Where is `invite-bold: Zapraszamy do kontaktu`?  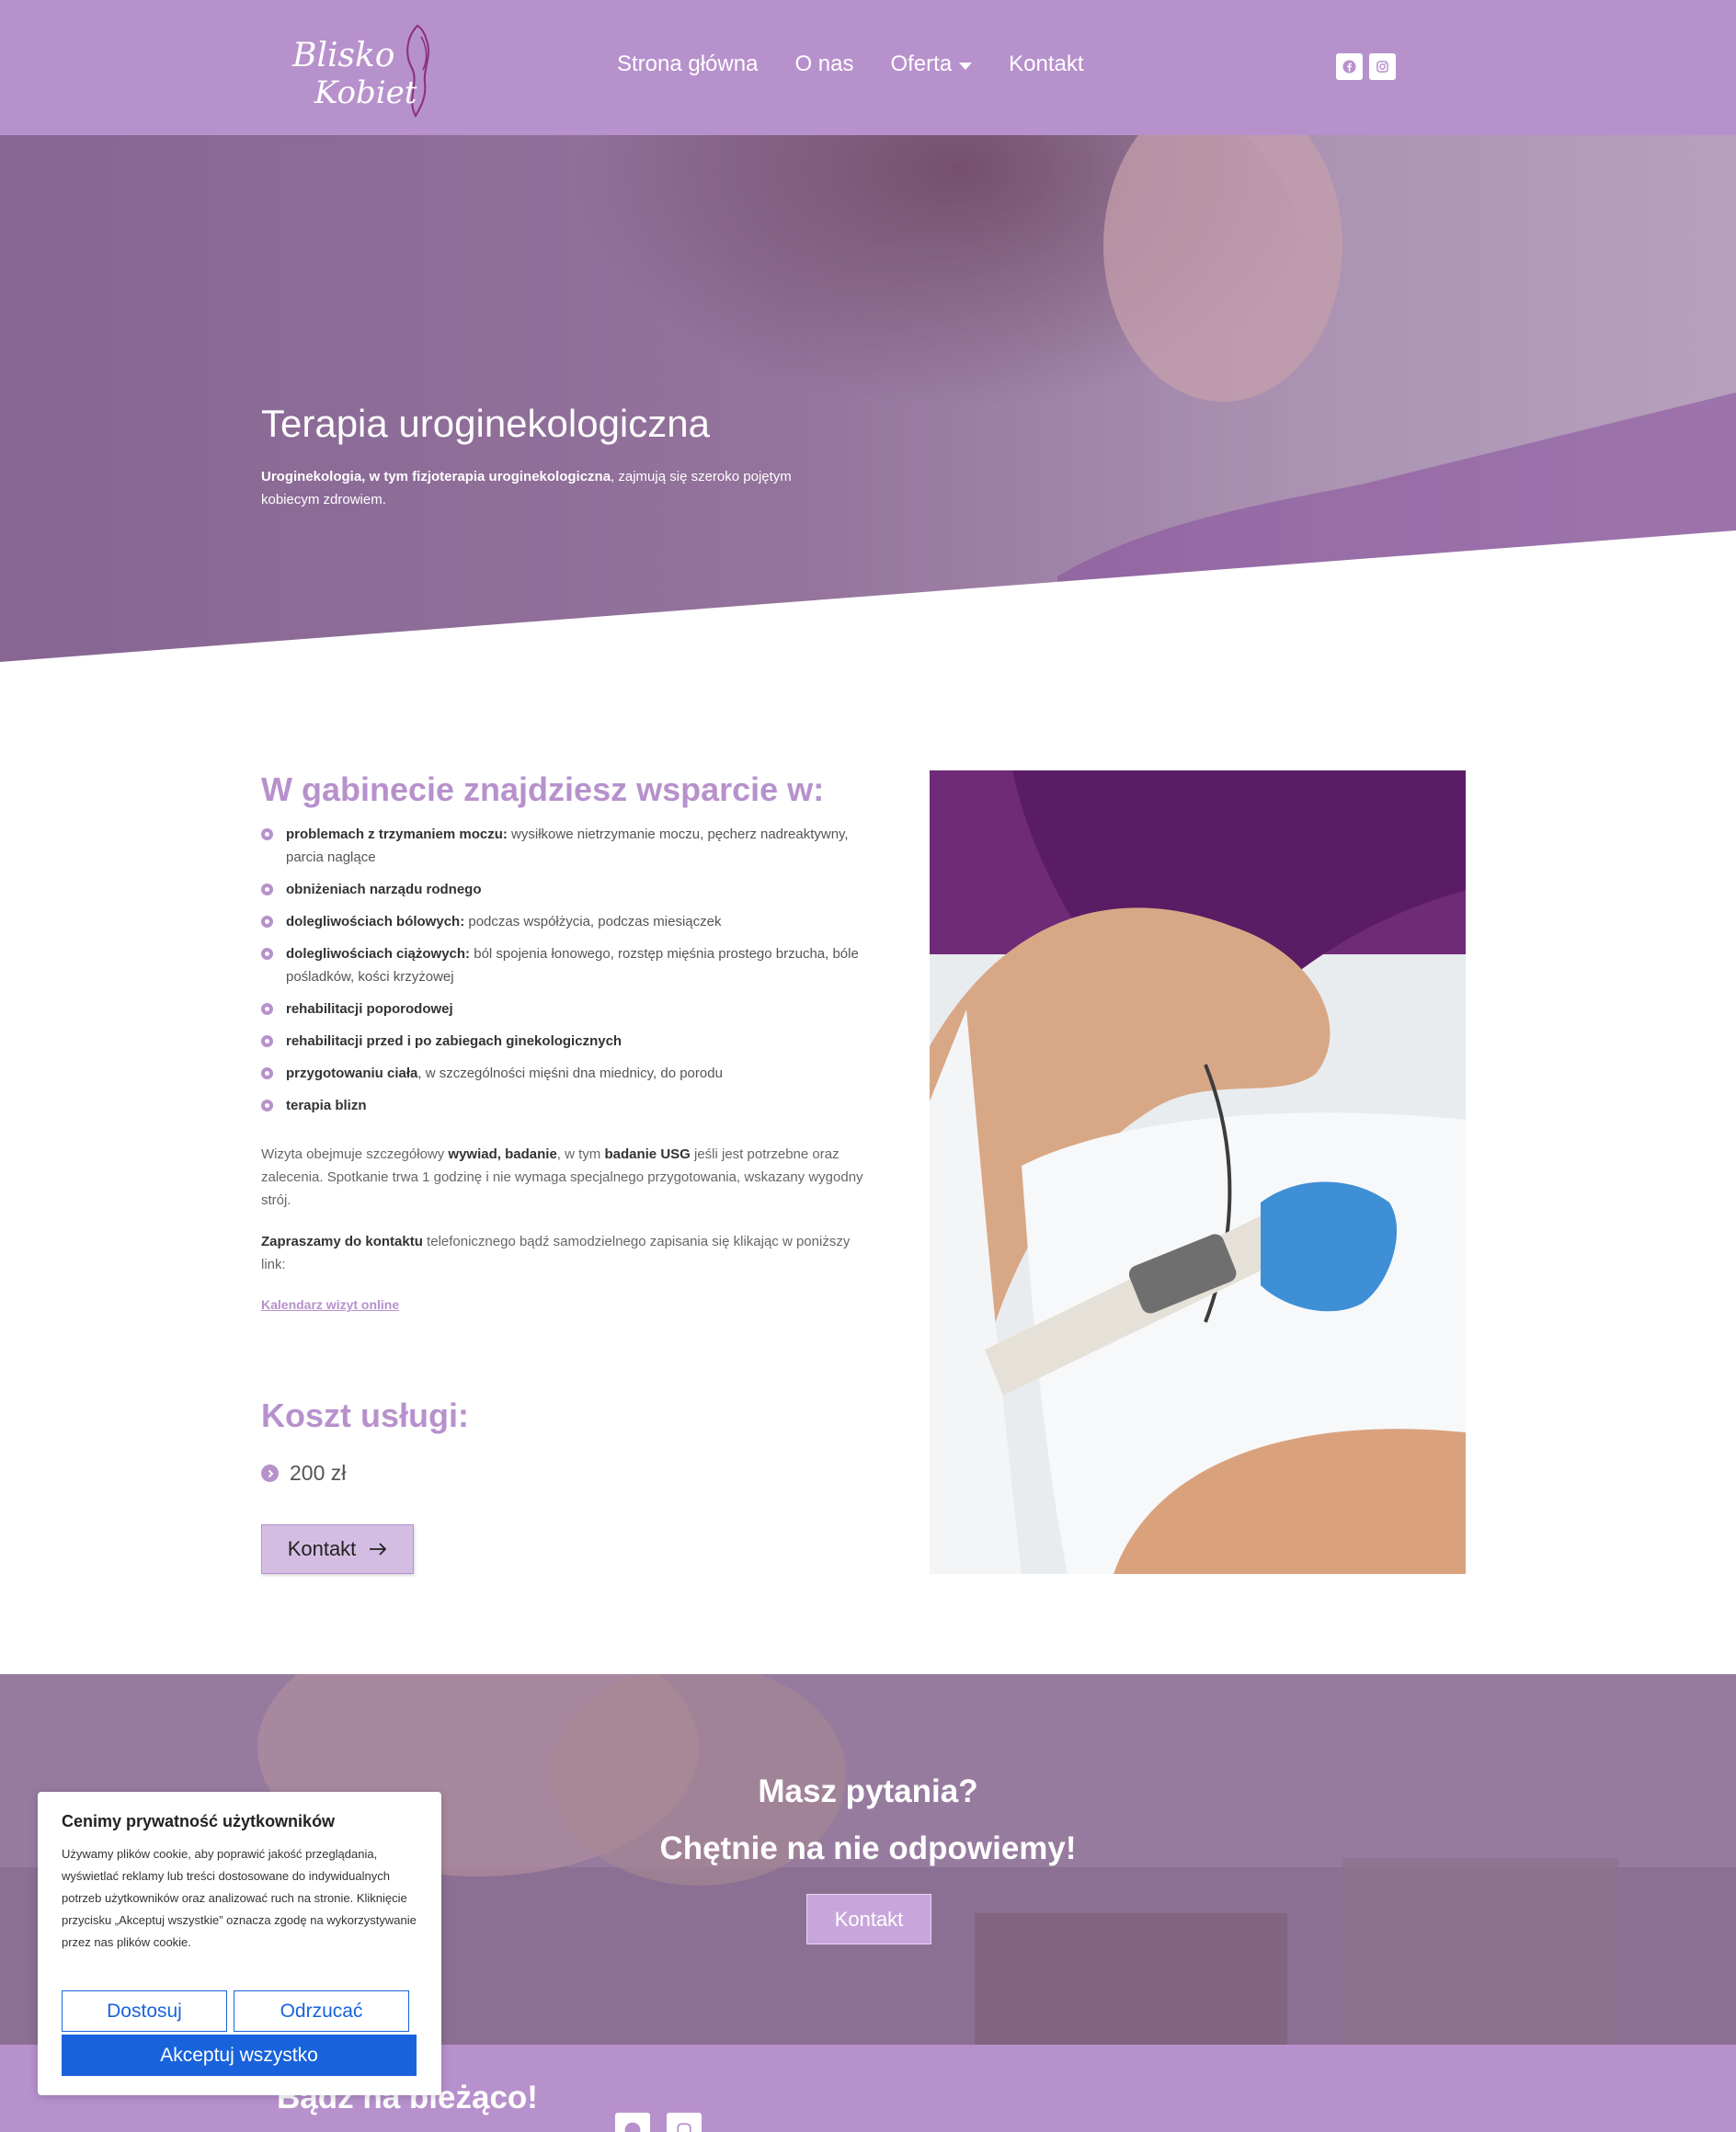
invite-bold: Zapraszamy do kontaktu is located at coordinates (342, 1241).